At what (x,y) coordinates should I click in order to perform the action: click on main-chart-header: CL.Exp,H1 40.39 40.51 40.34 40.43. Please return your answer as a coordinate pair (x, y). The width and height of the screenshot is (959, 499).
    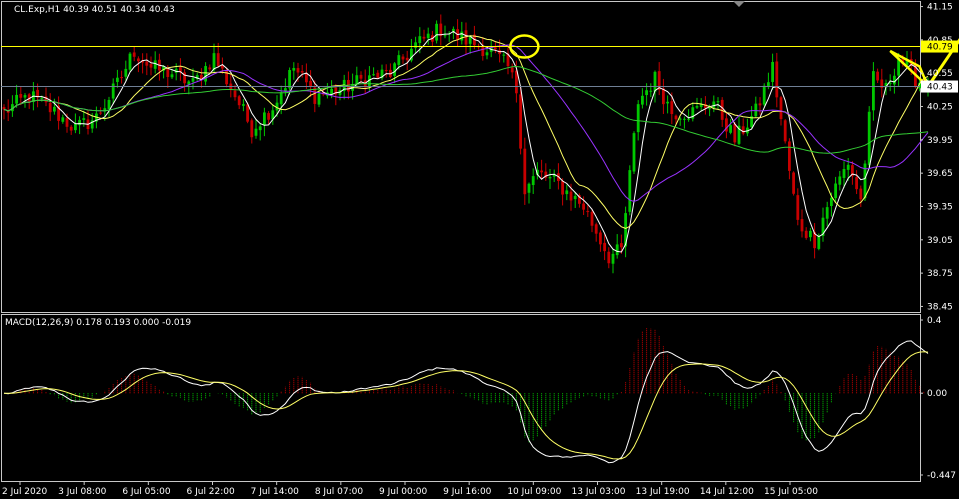
    Looking at the image, I should click on (94, 10).